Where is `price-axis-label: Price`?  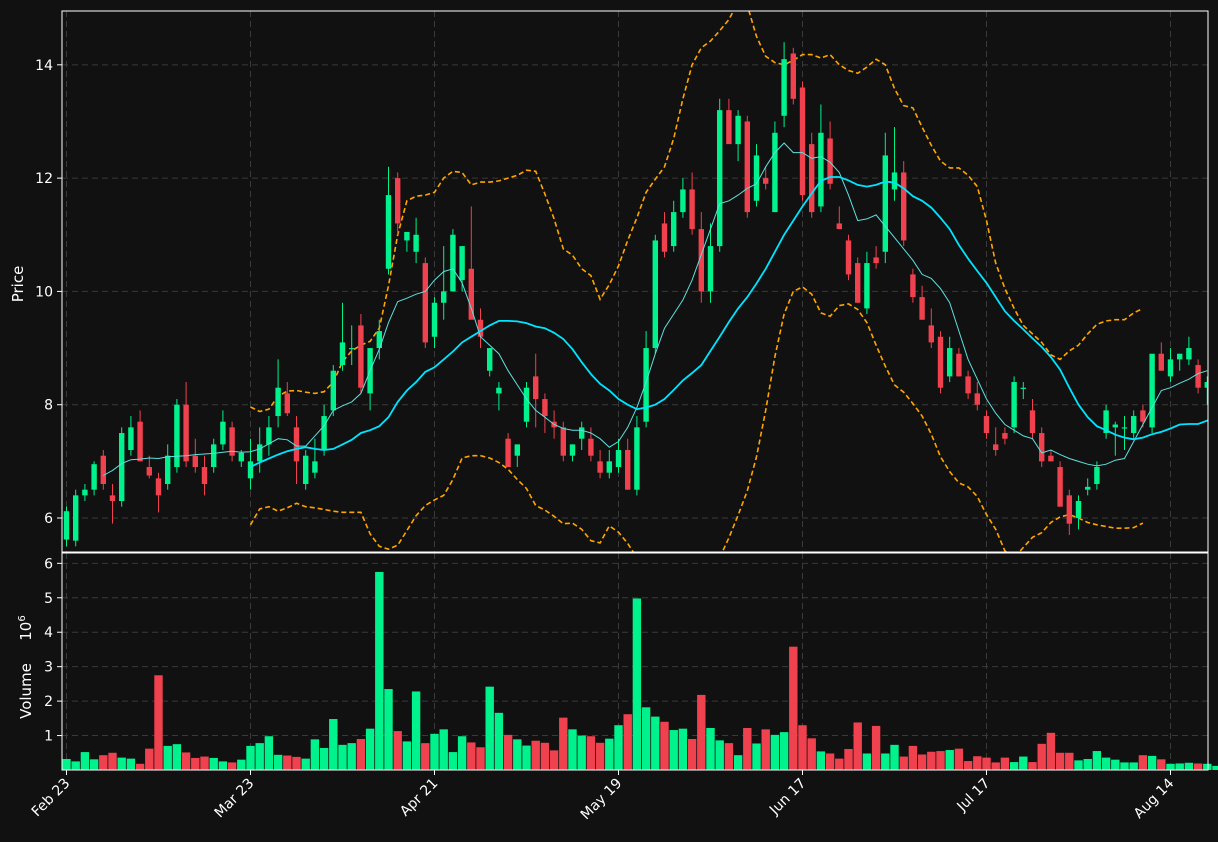
price-axis-label: Price is located at coordinates (18, 284).